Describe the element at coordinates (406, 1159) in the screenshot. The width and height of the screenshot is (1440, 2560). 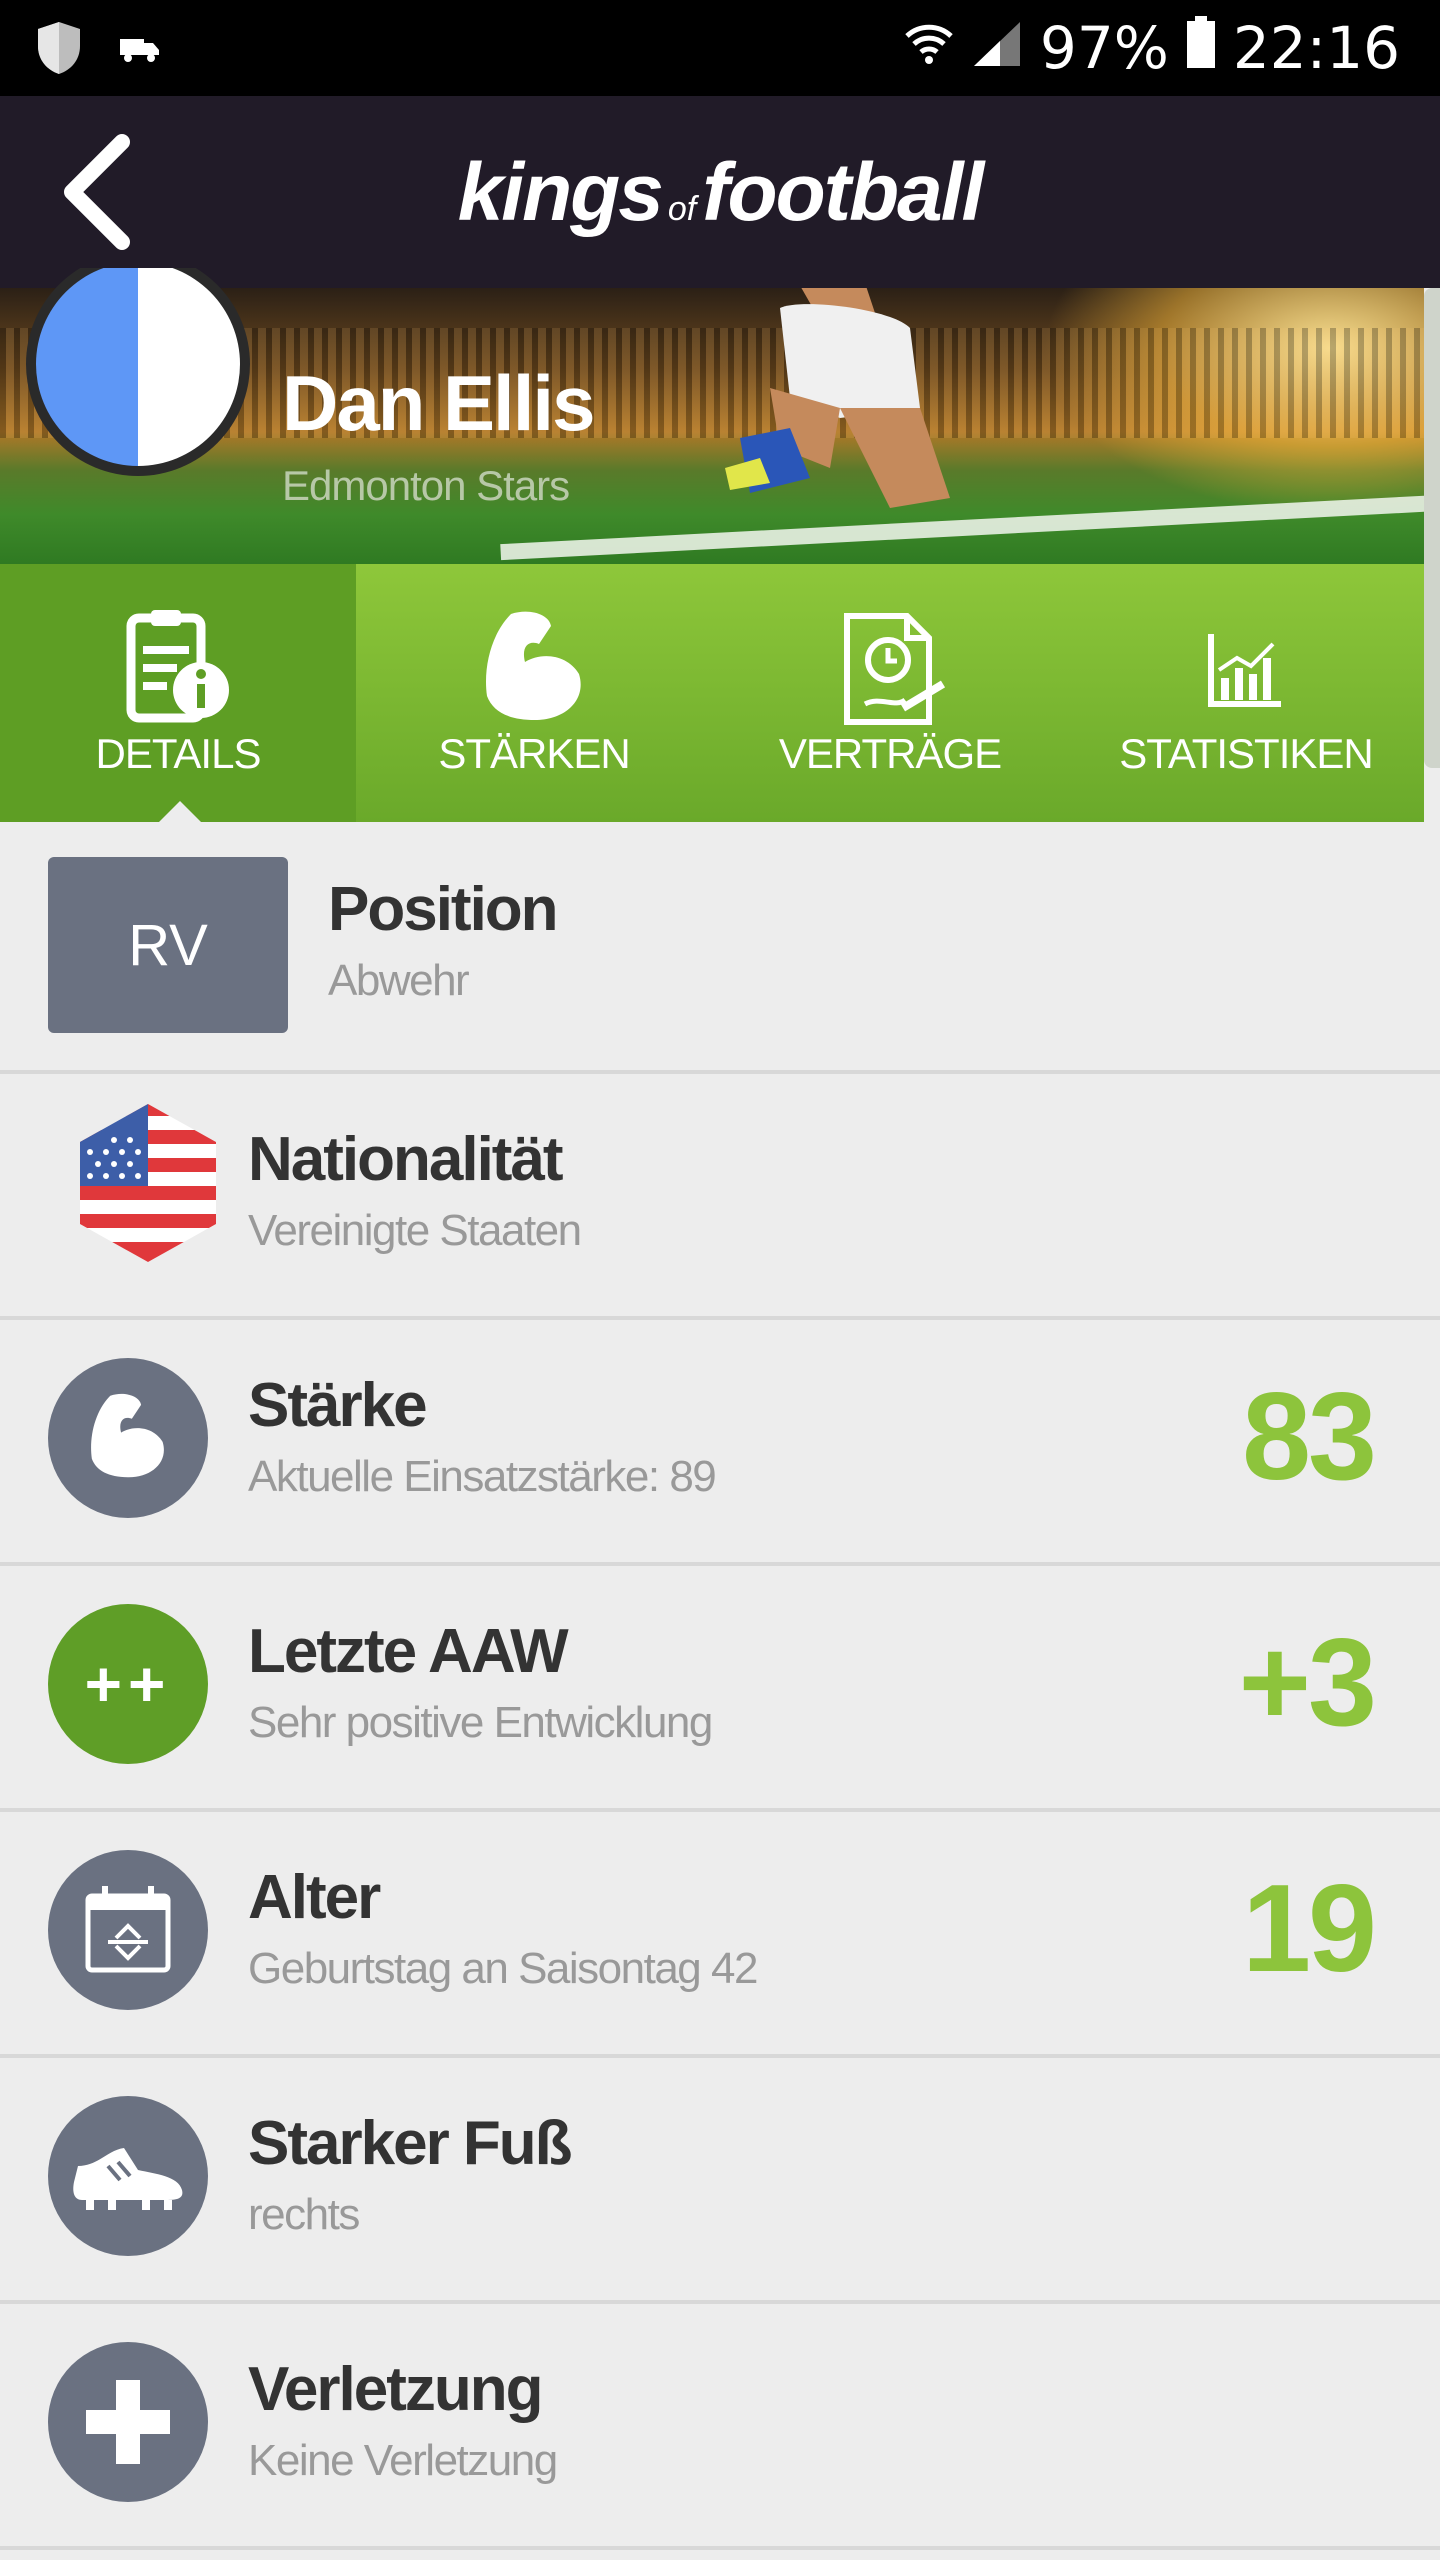
I see `nationality-title: Nationalität` at that location.